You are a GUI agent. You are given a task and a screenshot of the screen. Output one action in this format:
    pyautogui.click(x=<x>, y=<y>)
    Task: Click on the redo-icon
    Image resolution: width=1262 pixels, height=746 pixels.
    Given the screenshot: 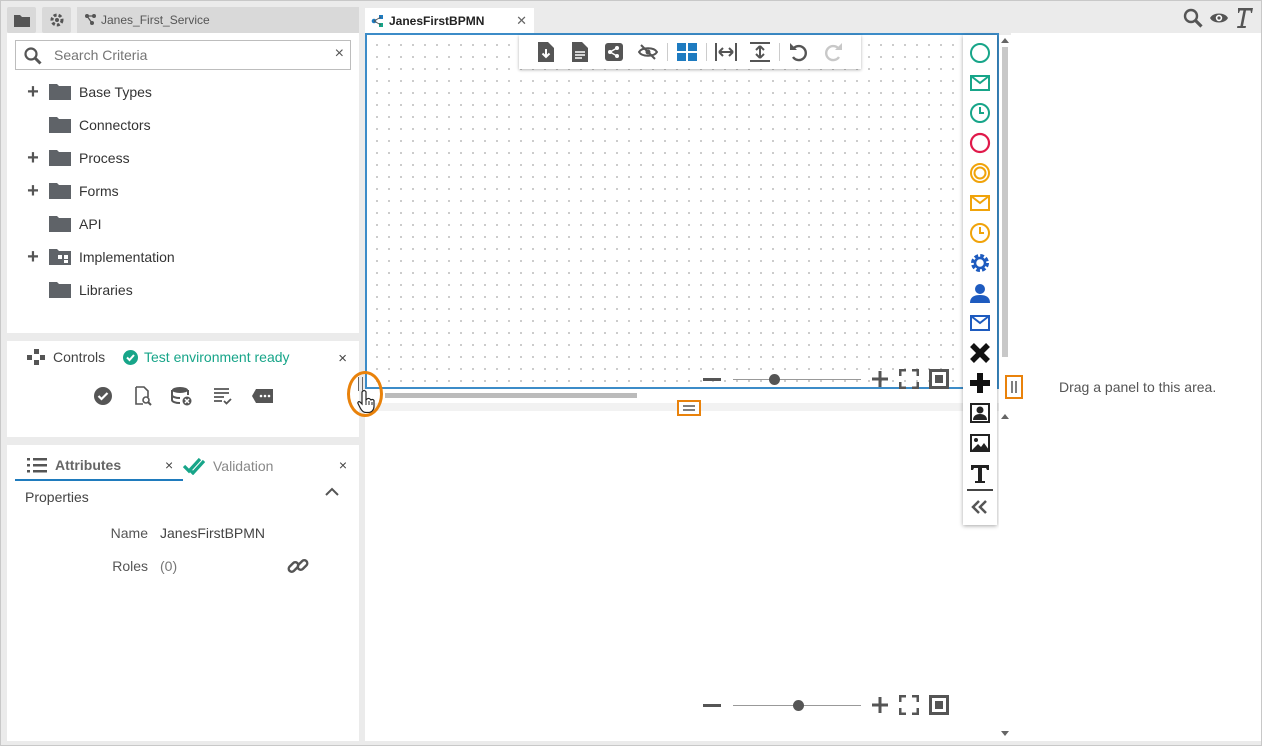 What is the action you would take?
    pyautogui.click(x=833, y=52)
    